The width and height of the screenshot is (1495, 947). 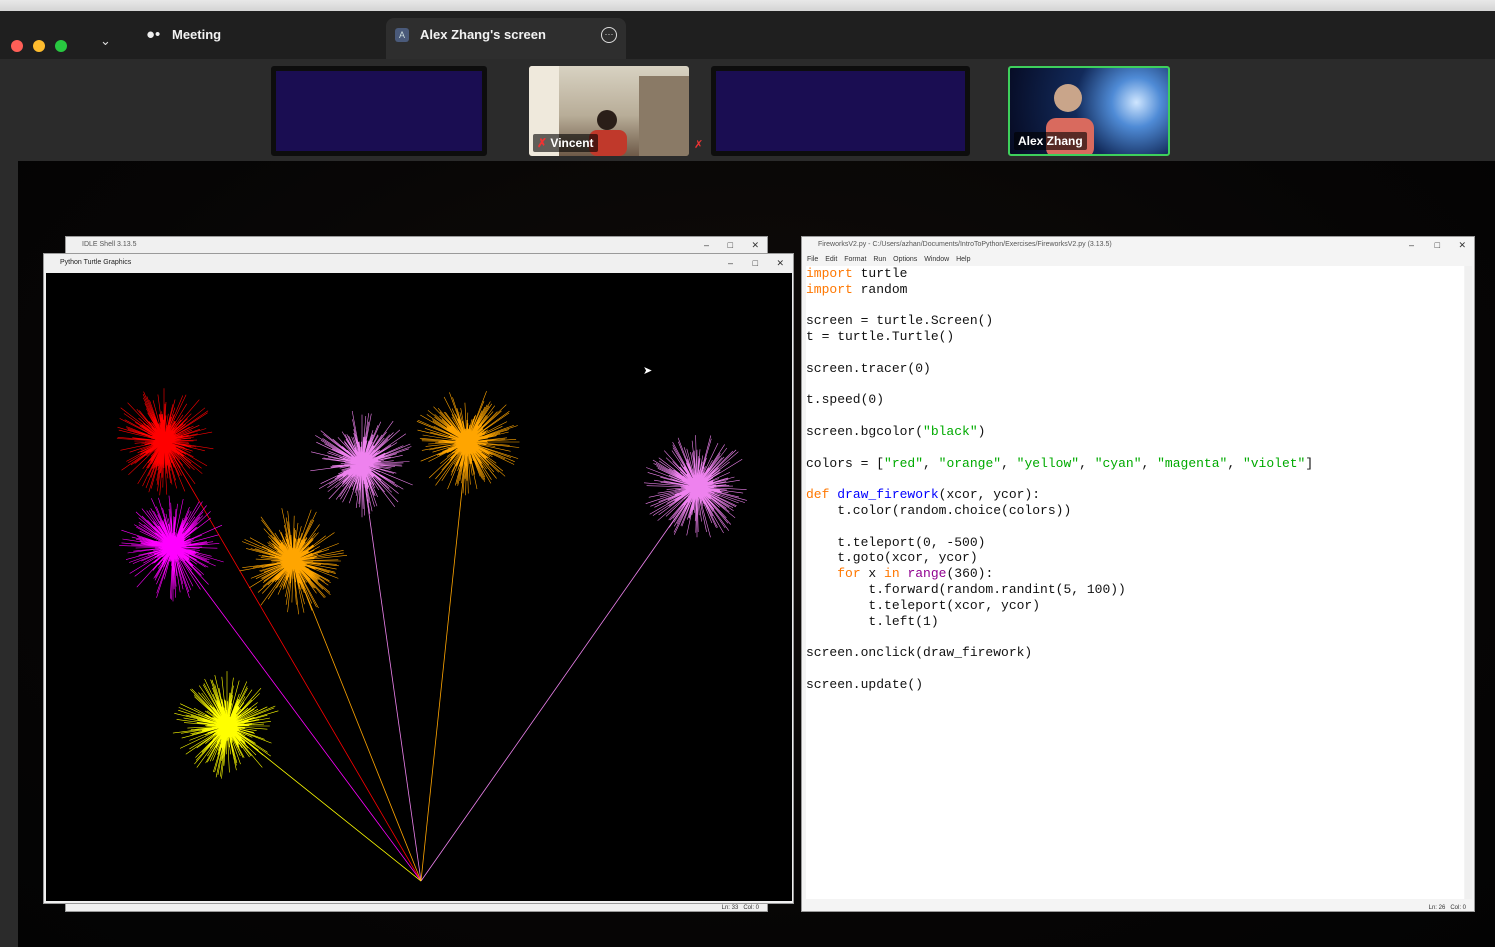 What do you see at coordinates (857, 289) in the screenshot?
I see `code-line: import random` at bounding box center [857, 289].